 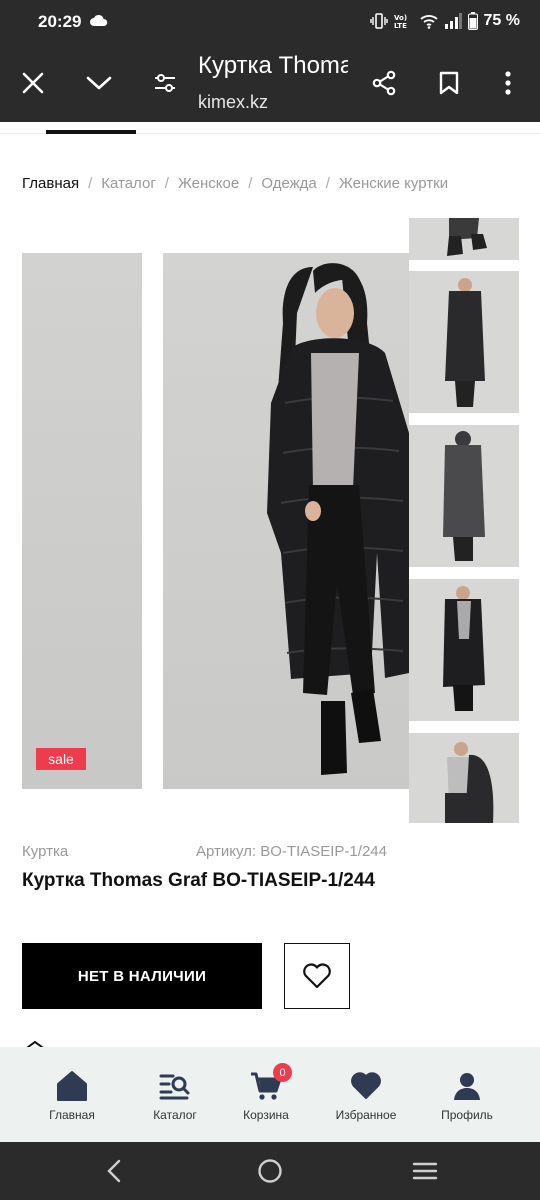 What do you see at coordinates (338, 519) in the screenshot?
I see `product-photo` at bounding box center [338, 519].